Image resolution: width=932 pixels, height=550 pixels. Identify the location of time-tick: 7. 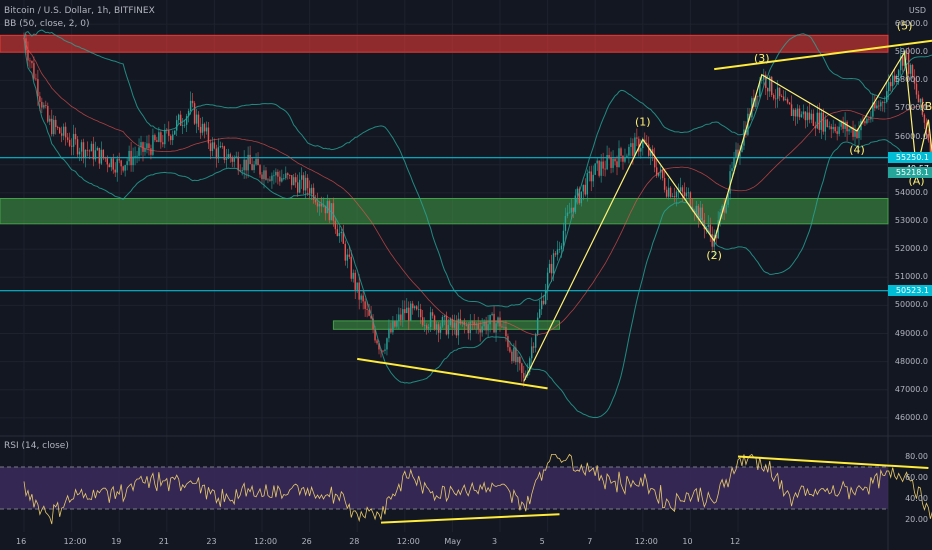
(590, 541).